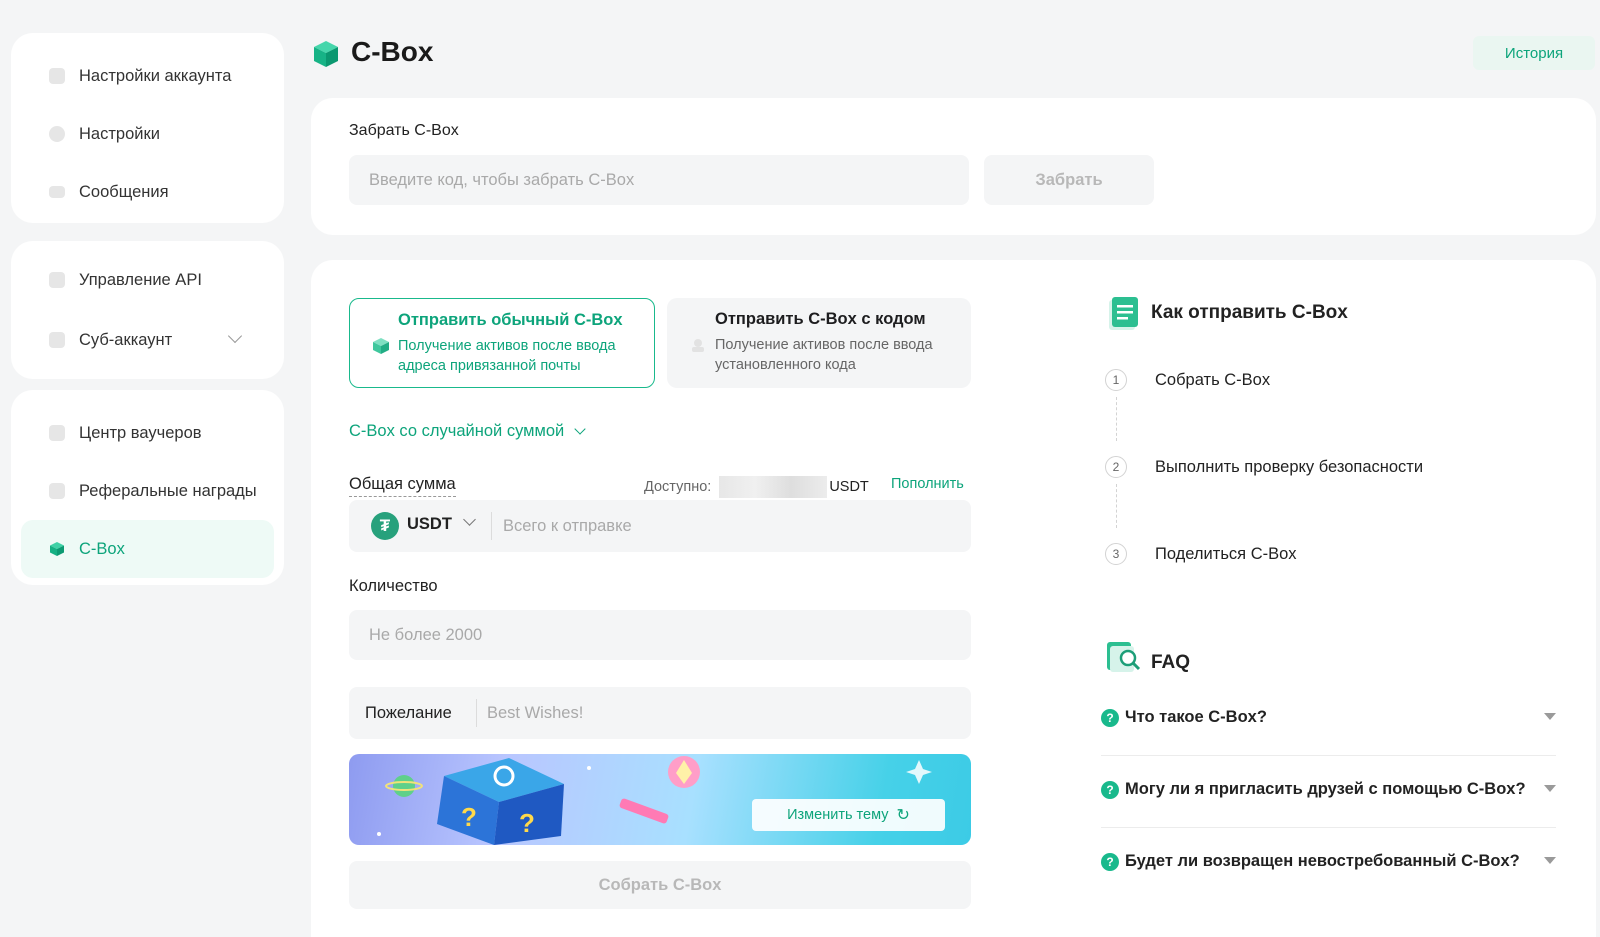 This screenshot has height=937, width=1600. Describe the element at coordinates (1289, 466) in the screenshot. I see `step-label: Выполнить проверку безопасности` at that location.